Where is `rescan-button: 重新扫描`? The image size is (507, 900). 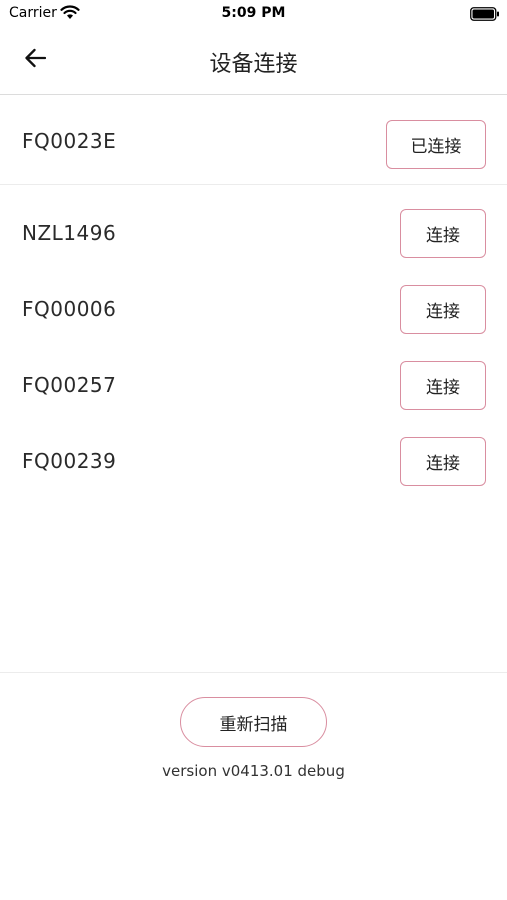 rescan-button: 重新扫描 is located at coordinates (253, 722).